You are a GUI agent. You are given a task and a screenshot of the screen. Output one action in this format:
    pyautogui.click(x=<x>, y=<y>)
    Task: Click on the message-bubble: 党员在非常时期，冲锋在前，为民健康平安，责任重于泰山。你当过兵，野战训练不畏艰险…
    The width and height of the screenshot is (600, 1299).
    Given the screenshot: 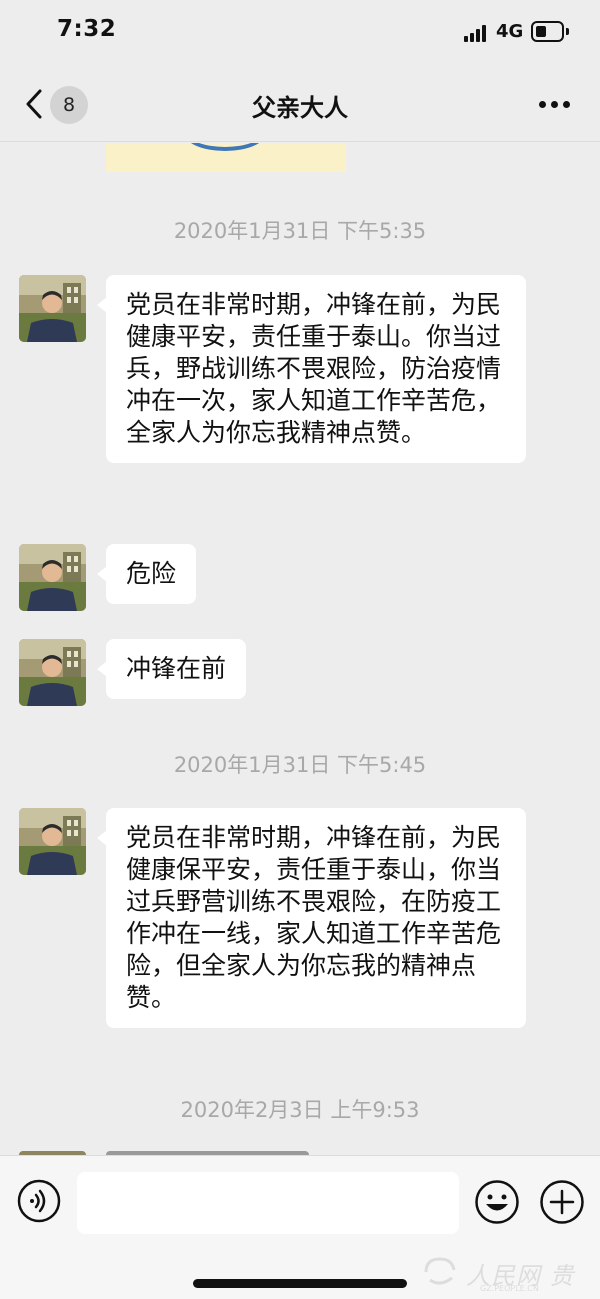 What is the action you would take?
    pyautogui.click(x=311, y=369)
    